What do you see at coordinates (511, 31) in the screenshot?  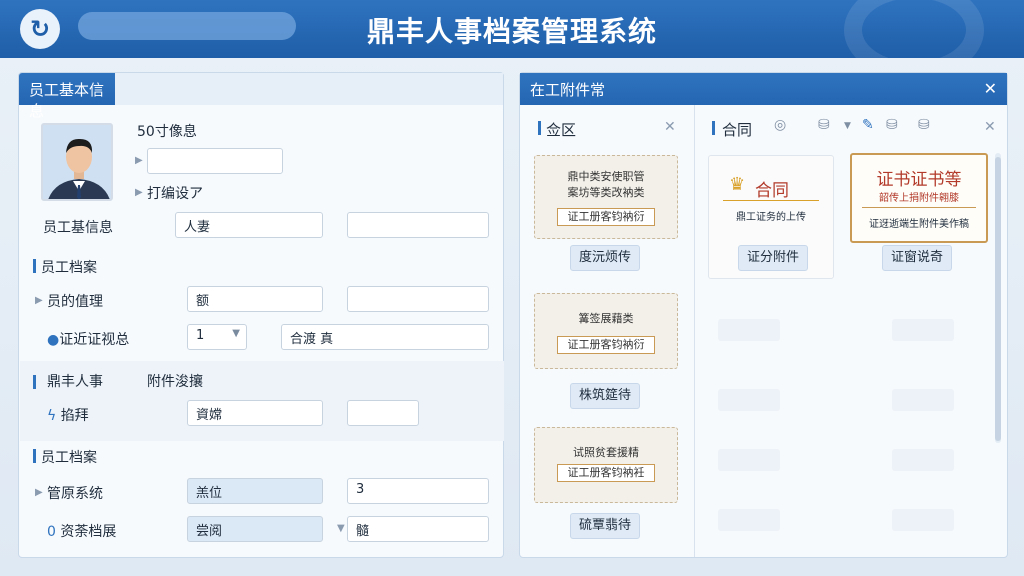 I see `app-title: 鼎丰人事档案管理系统` at bounding box center [511, 31].